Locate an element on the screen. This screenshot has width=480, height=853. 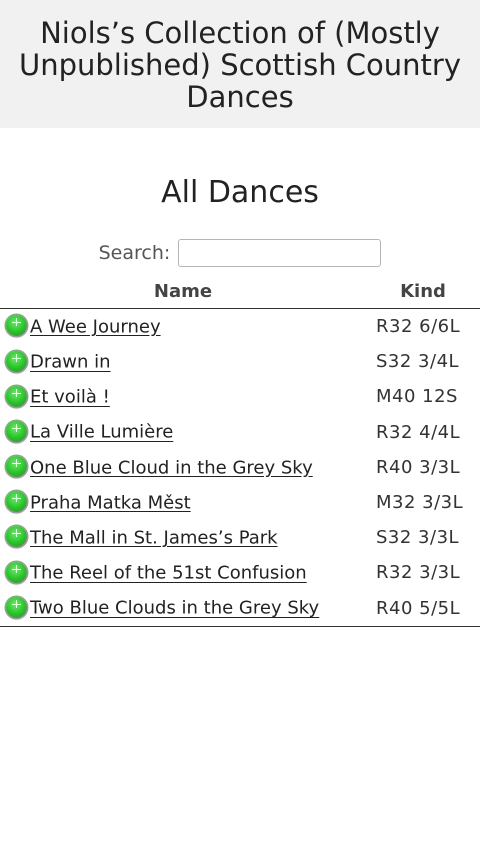
table-header-row: Name Kind is located at coordinates (240, 291).